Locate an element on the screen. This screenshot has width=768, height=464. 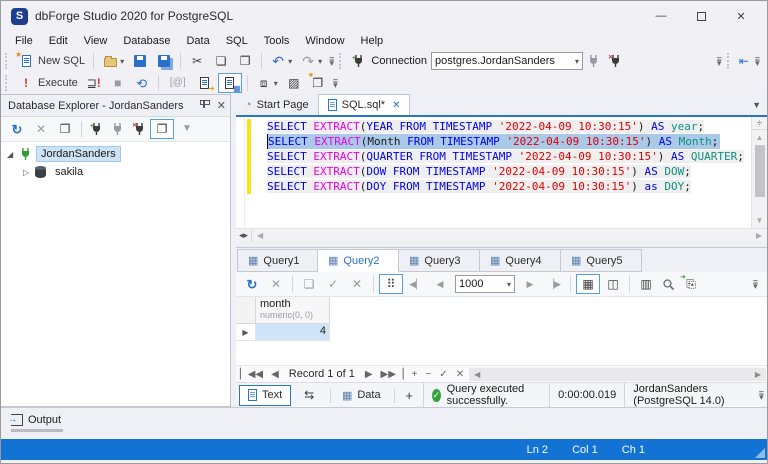
menu-data: Data is located at coordinates (197, 41).